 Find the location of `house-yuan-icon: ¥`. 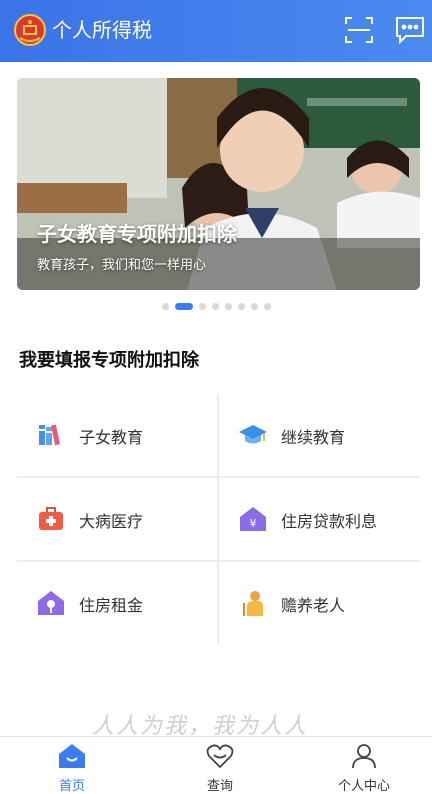

house-yuan-icon: ¥ is located at coordinates (253, 519).